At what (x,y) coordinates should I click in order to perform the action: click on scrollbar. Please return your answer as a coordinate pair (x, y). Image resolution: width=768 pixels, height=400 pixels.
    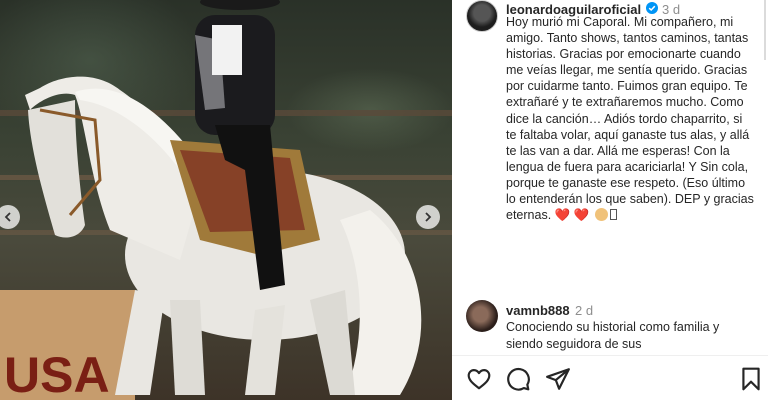
    Looking at the image, I should click on (765, 30).